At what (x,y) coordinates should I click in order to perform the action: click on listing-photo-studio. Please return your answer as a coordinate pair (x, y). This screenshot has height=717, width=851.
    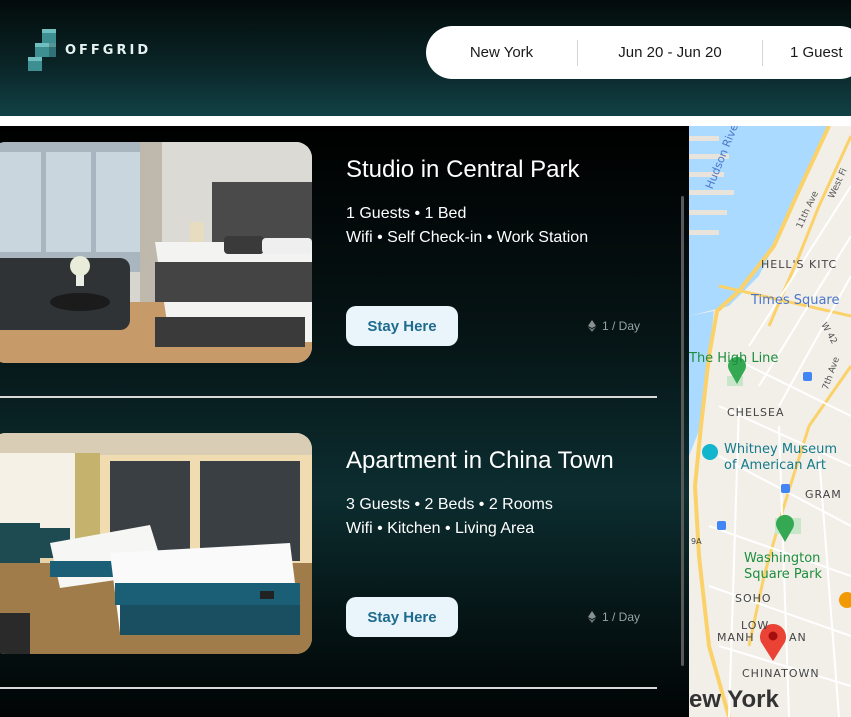
    Looking at the image, I should click on (156, 252).